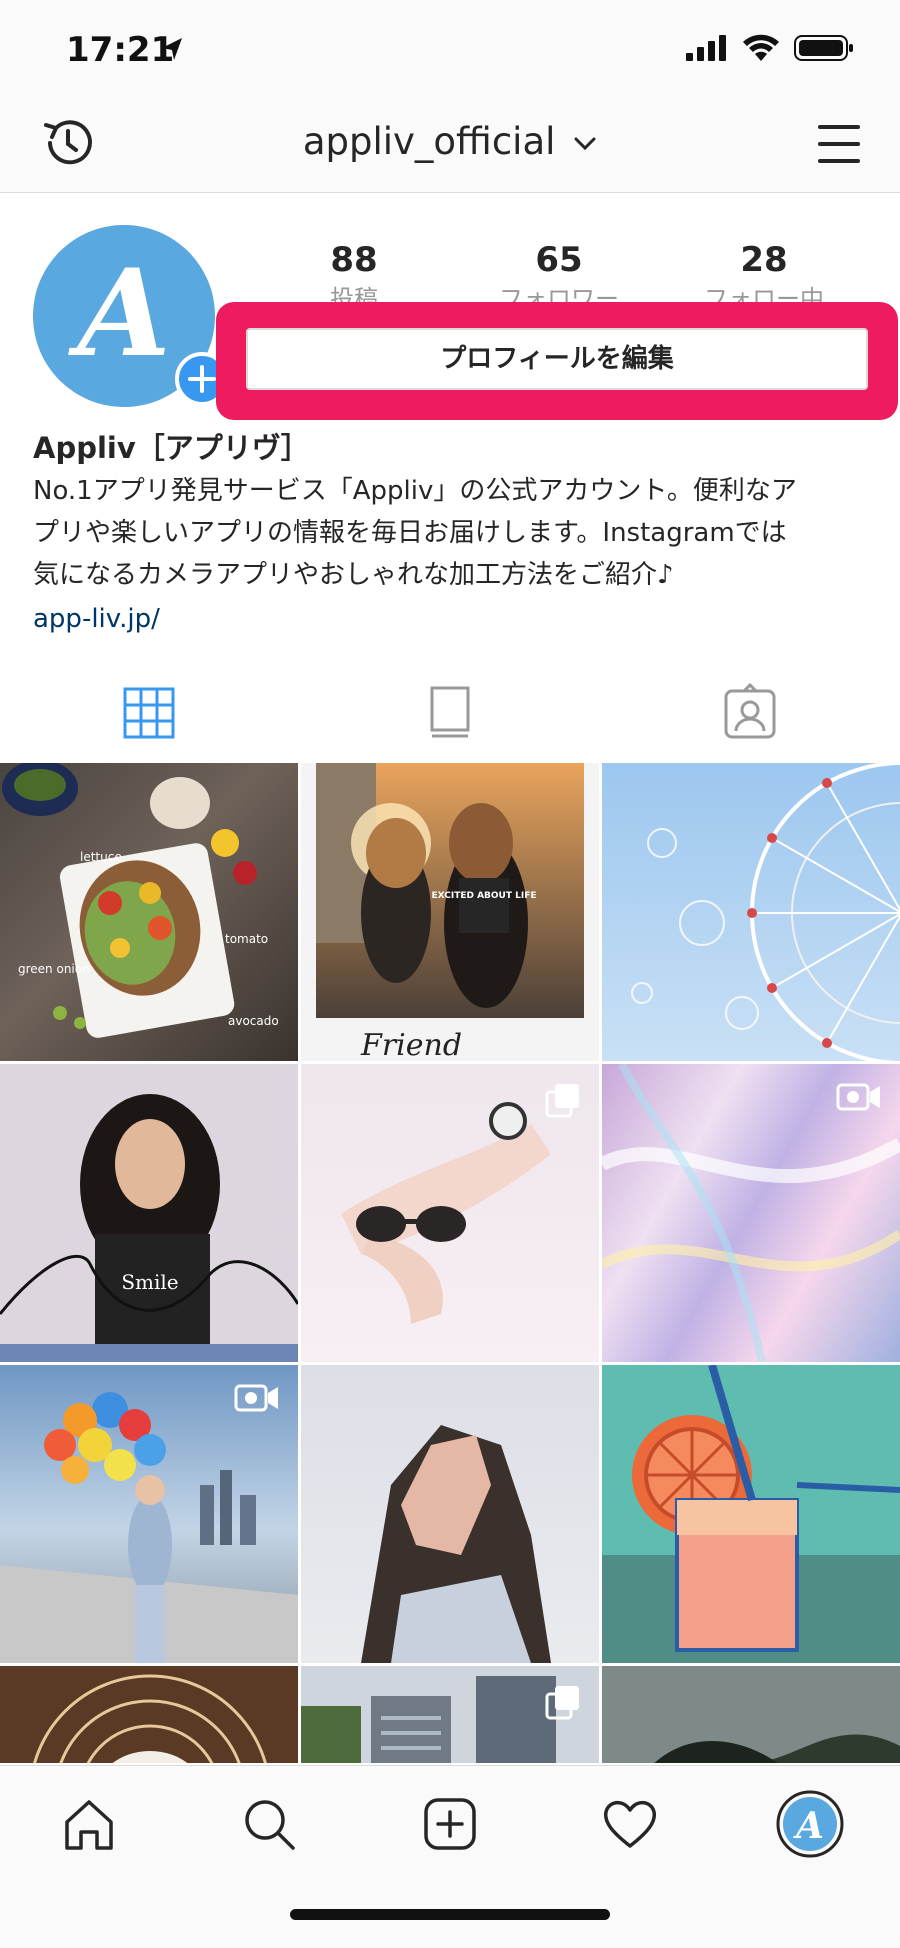 Image resolution: width=900 pixels, height=1948 pixels. What do you see at coordinates (410, 533) in the screenshot?
I see `bio-line: プリや楽しいアプリの情報を毎日お届けします。Instagramでは` at bounding box center [410, 533].